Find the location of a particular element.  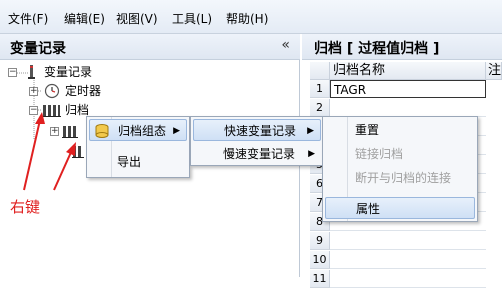

grid-corner is located at coordinates (320, 71).